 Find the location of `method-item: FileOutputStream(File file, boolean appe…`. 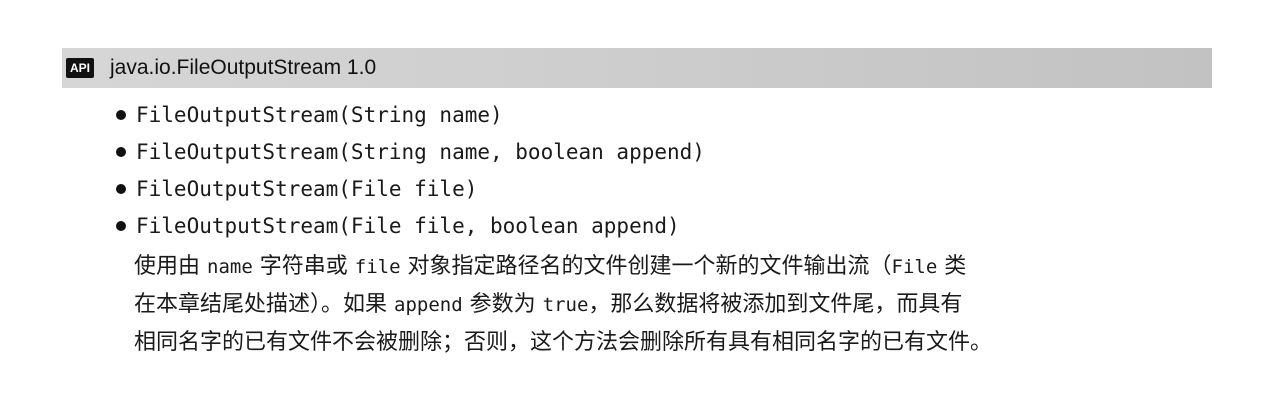

method-item: FileOutputStream(File file, boolean appe… is located at coordinates (410, 225).